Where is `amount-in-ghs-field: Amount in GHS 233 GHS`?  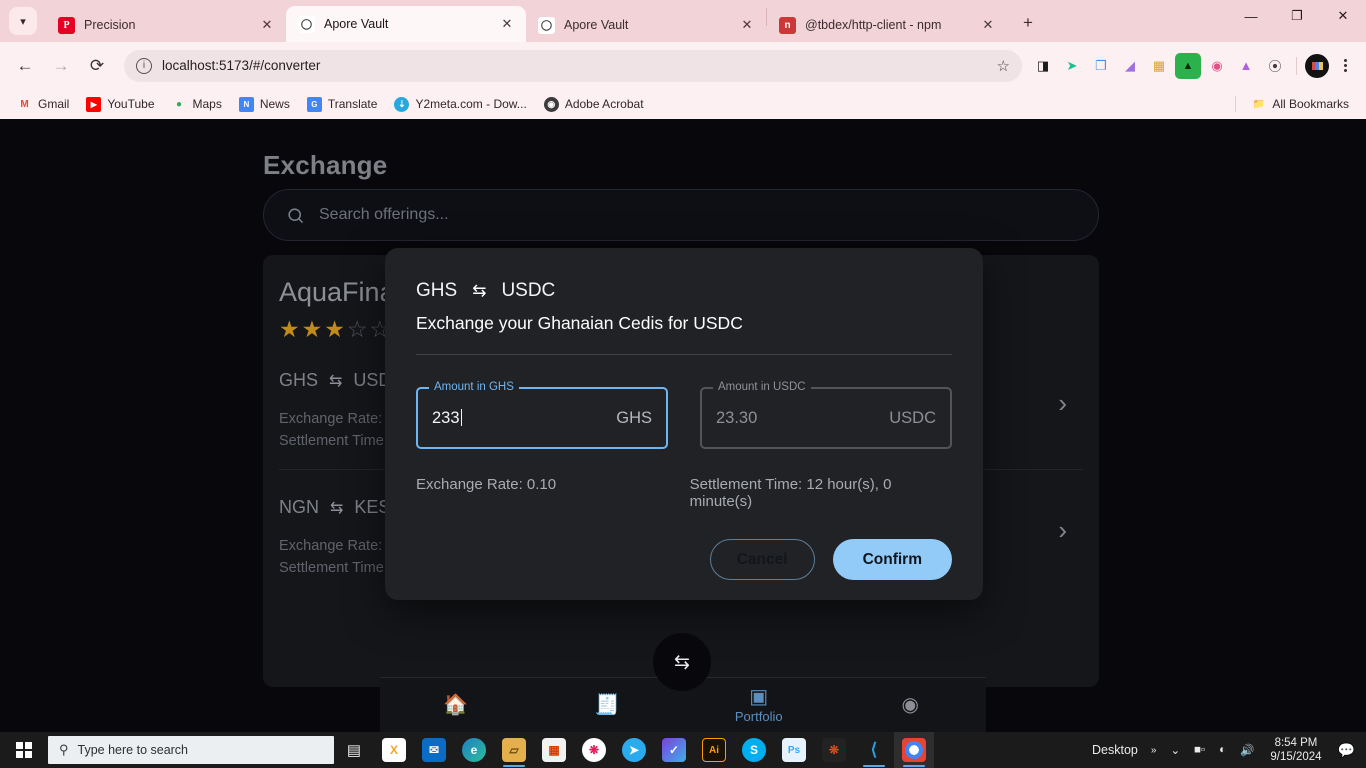
amount-in-ghs-field: Amount in GHS 233 GHS is located at coordinates (542, 415).